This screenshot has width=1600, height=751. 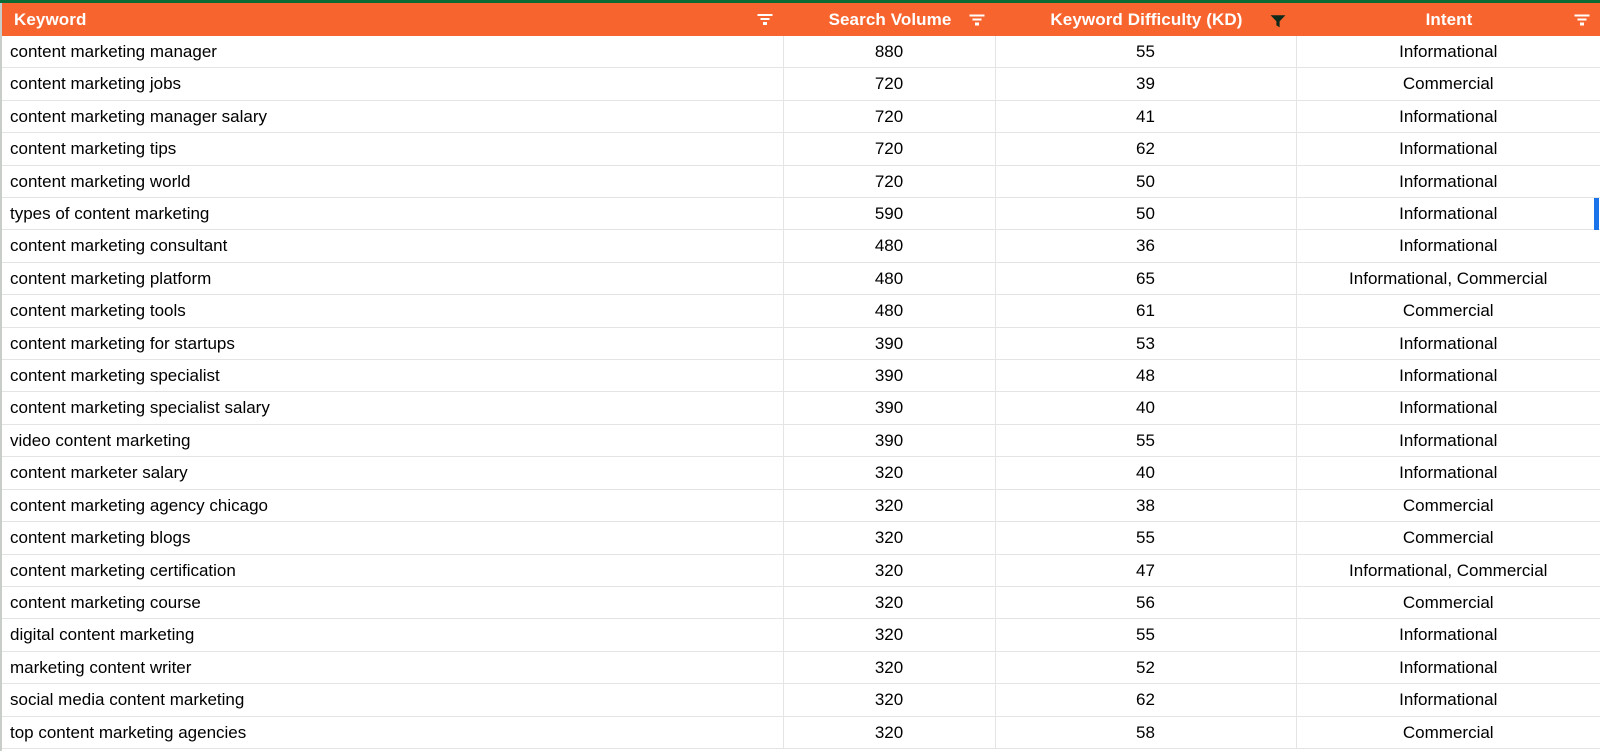 I want to click on cell-keyword: top content marketing agencies, so click(x=393, y=732).